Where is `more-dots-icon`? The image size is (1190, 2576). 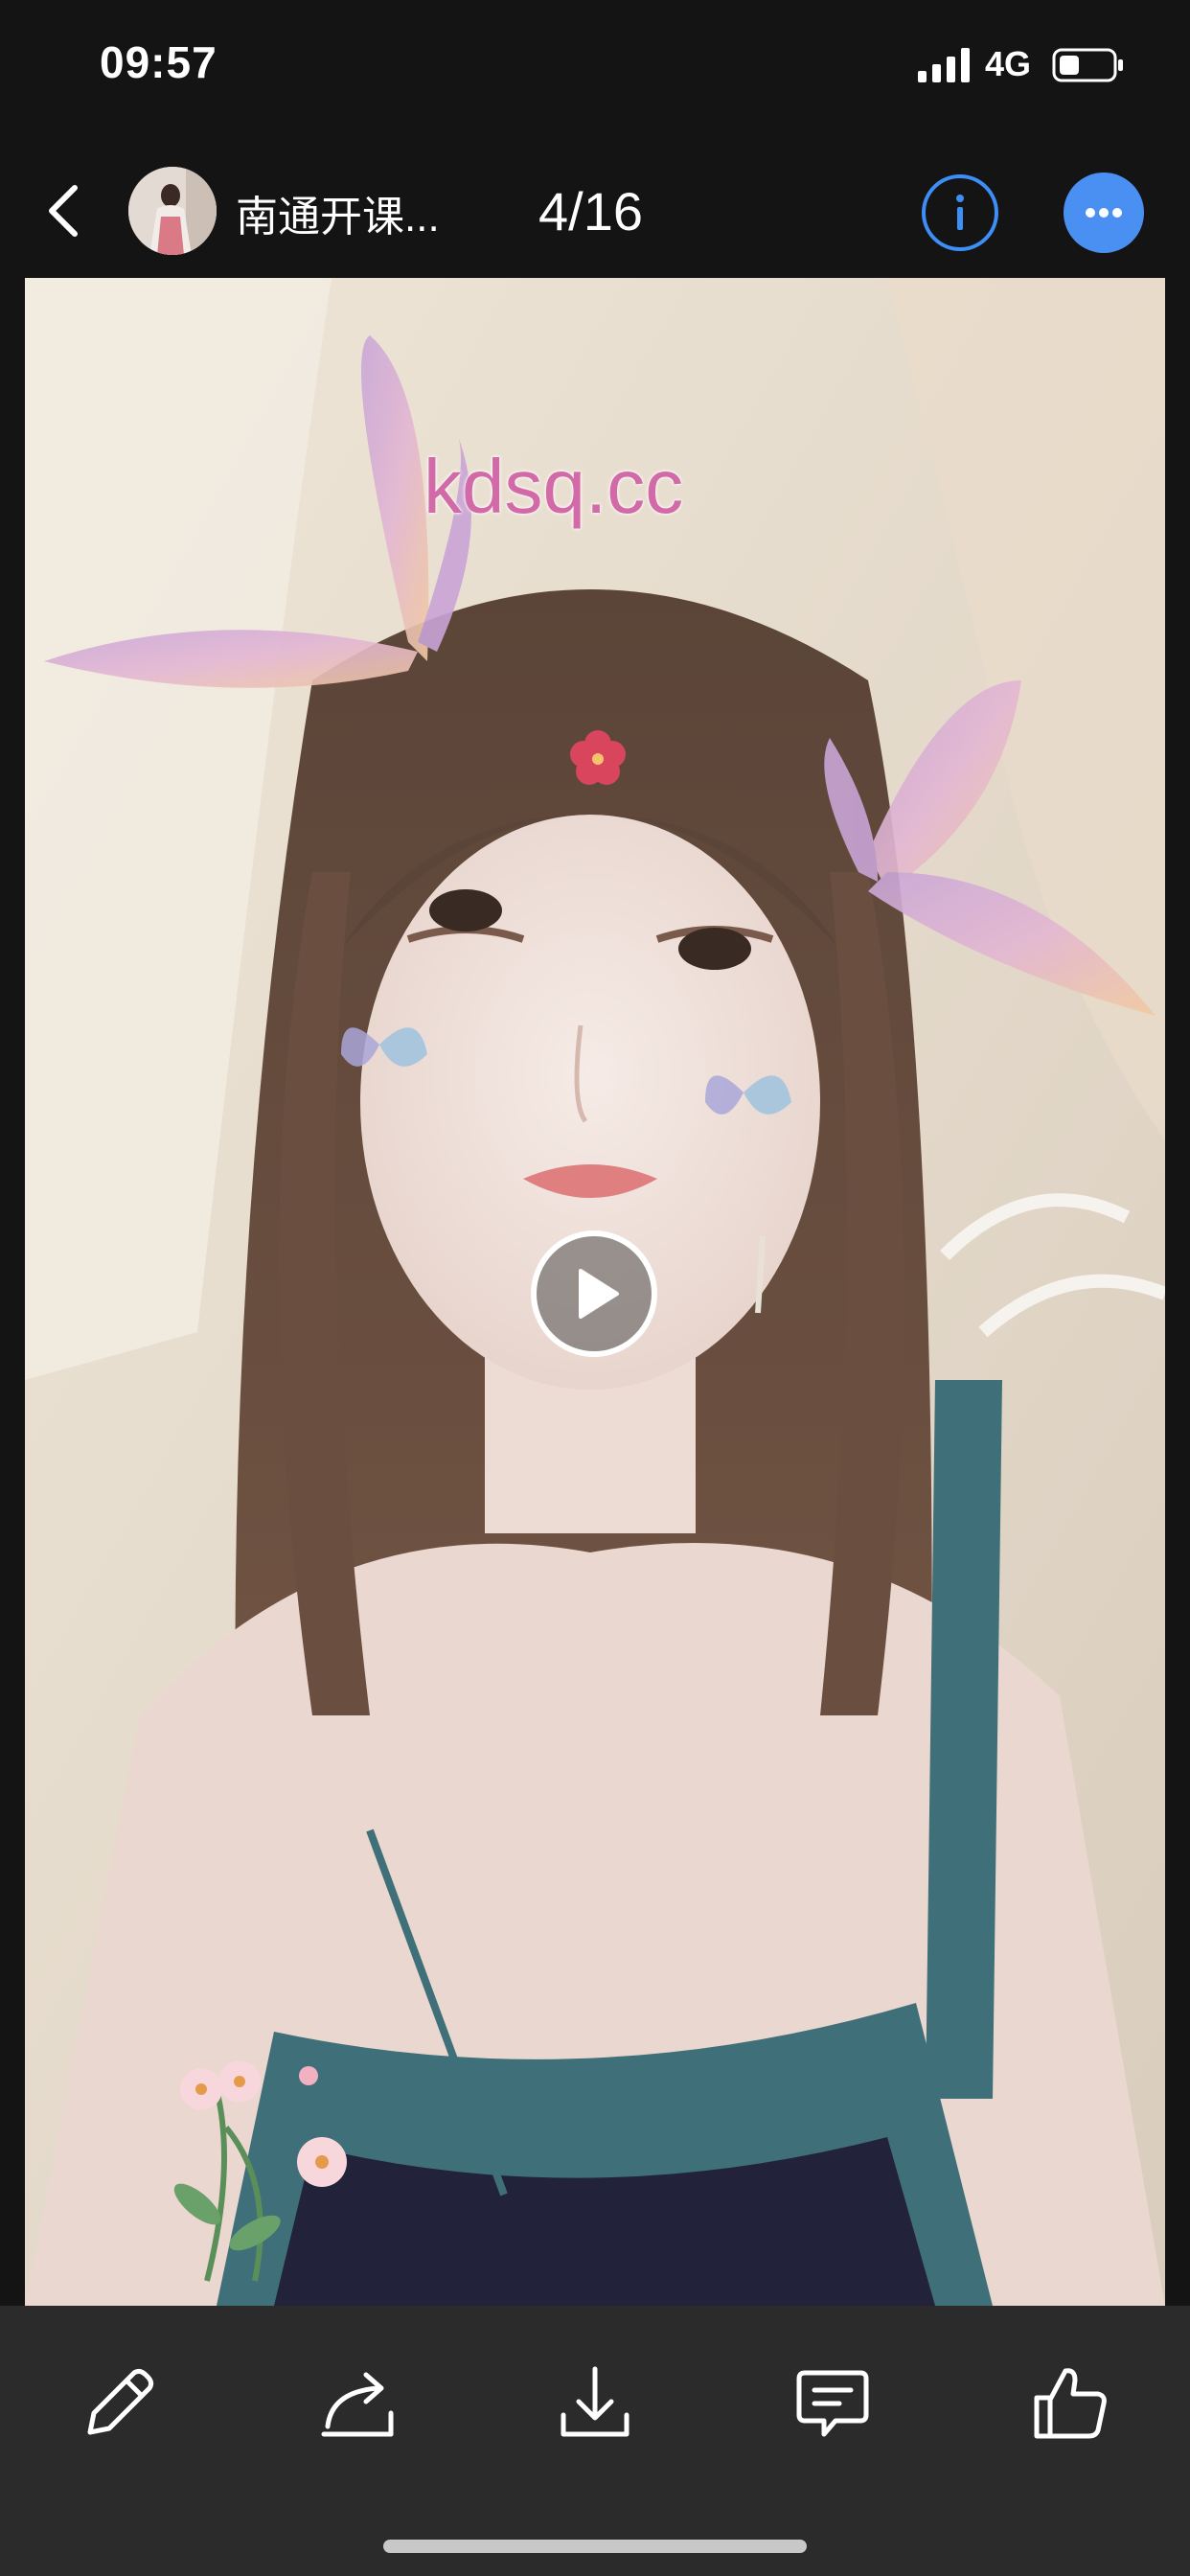 more-dots-icon is located at coordinates (1104, 213).